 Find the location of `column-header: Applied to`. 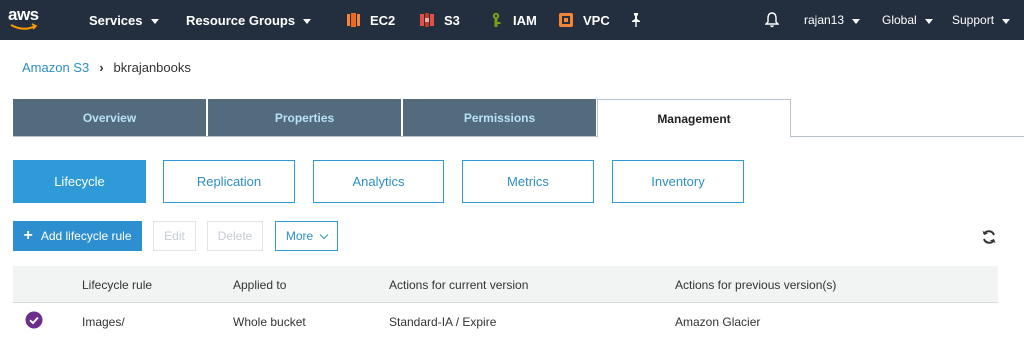

column-header: Applied to is located at coordinates (259, 285).